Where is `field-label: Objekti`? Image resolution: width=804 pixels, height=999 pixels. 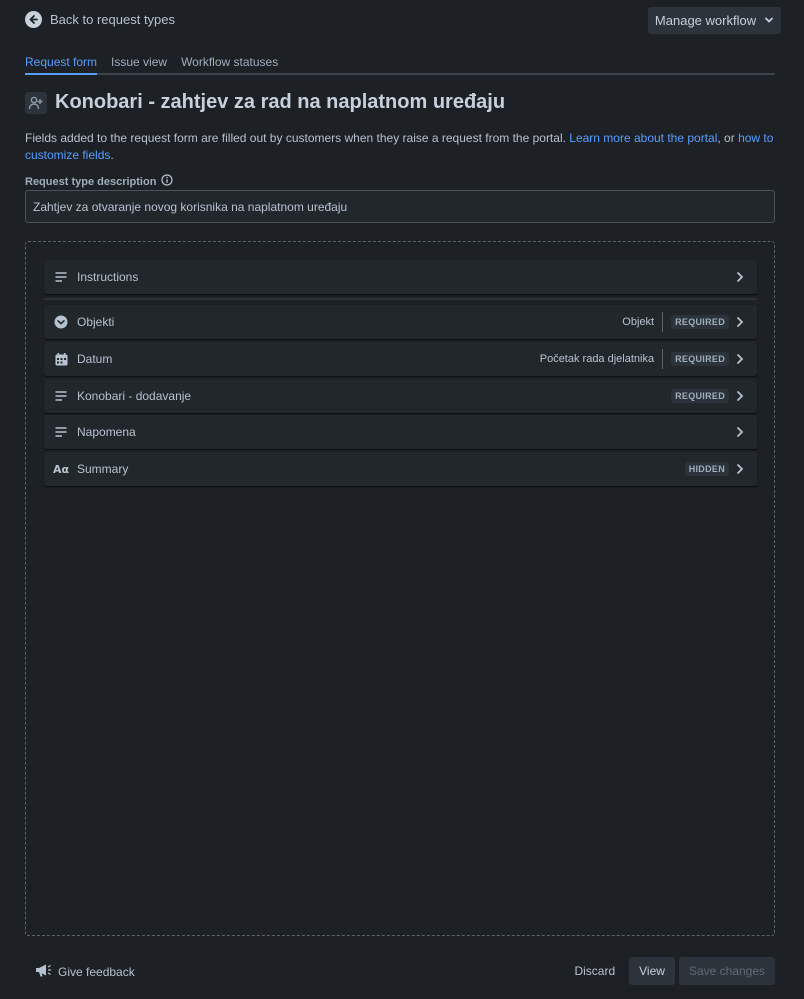 field-label: Objekti is located at coordinates (96, 322).